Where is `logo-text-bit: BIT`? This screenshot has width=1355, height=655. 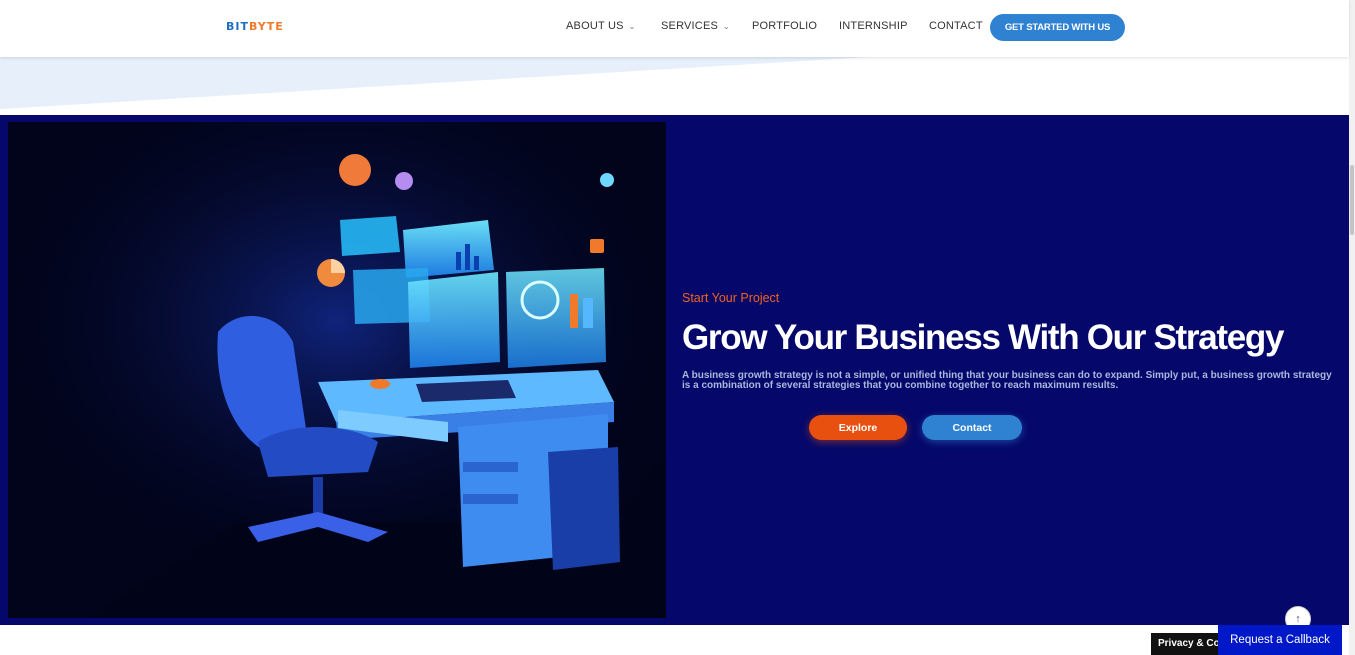 logo-text-bit: BIT is located at coordinates (237, 26).